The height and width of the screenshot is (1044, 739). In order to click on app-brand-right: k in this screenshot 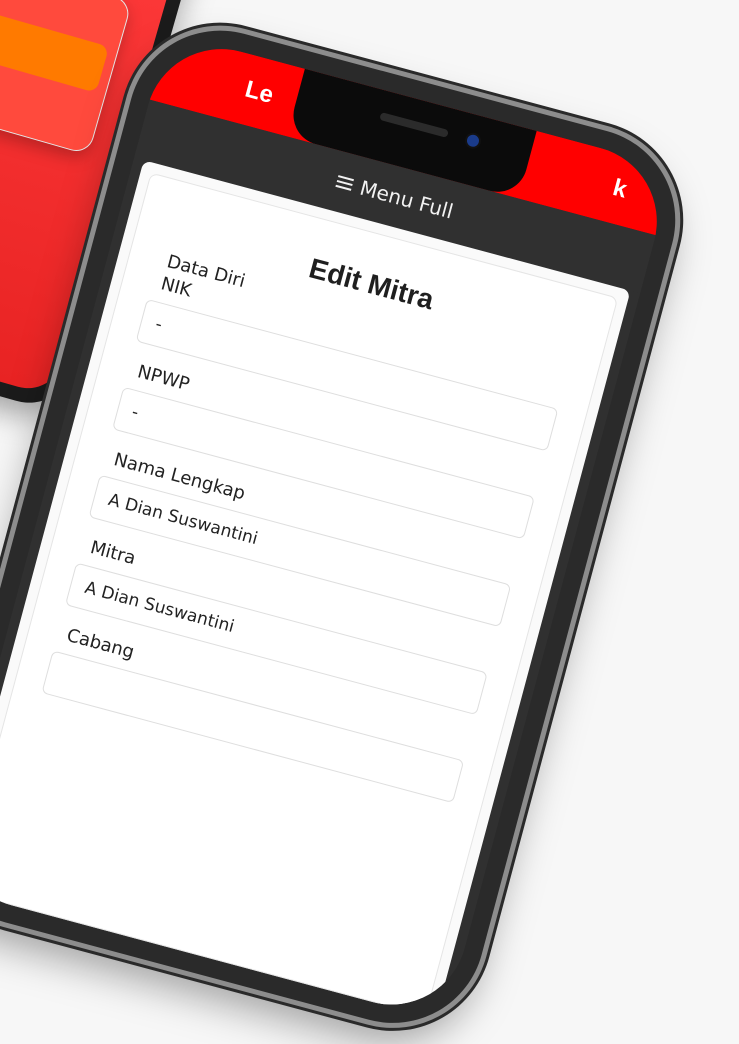, I will do `click(619, 189)`.